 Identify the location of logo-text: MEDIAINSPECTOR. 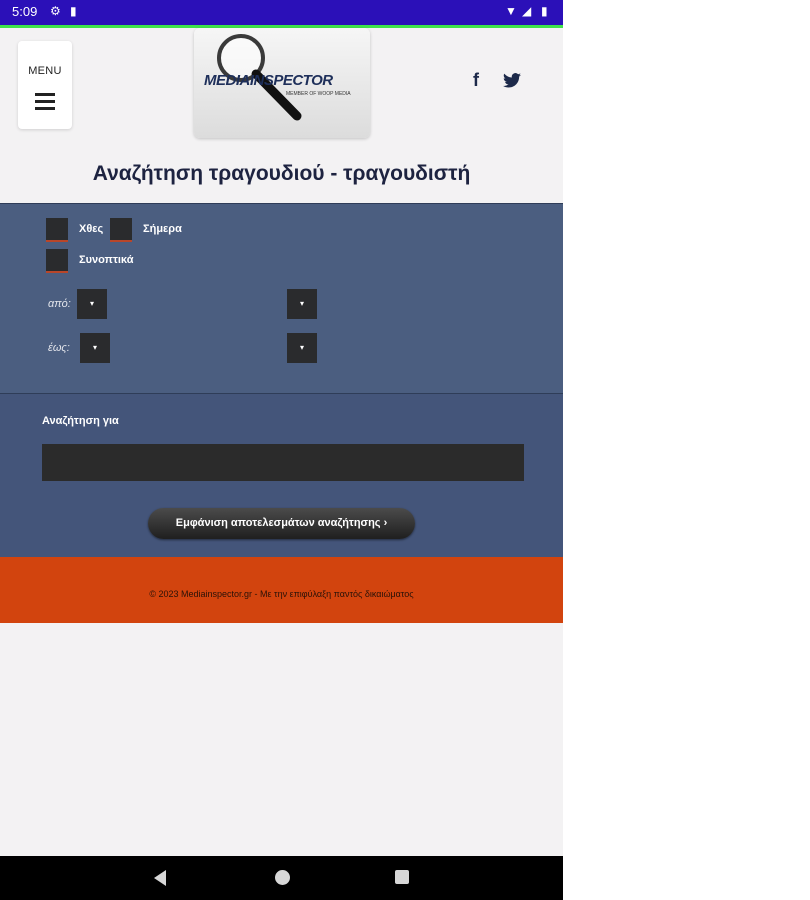
(268, 80).